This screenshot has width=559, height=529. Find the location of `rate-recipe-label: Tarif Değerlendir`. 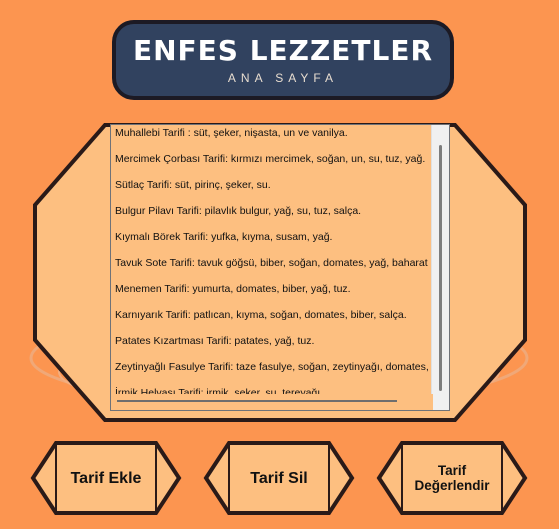

rate-recipe-label: Tarif Değerlendir is located at coordinates (452, 478).